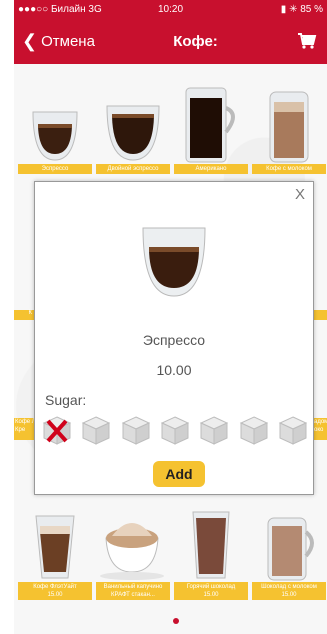 Image resolution: width=327 pixels, height=634 pixels. Describe the element at coordinates (20, 430) in the screenshot. I see `peek-text: Кре` at that location.